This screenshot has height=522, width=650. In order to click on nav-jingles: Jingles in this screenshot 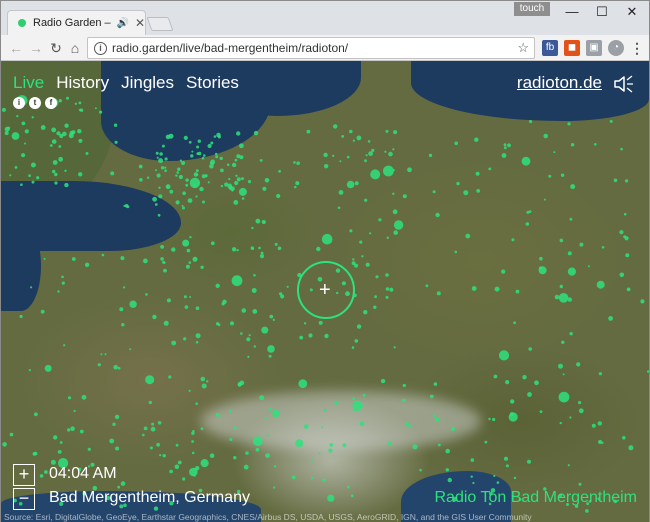, I will do `click(147, 83)`.